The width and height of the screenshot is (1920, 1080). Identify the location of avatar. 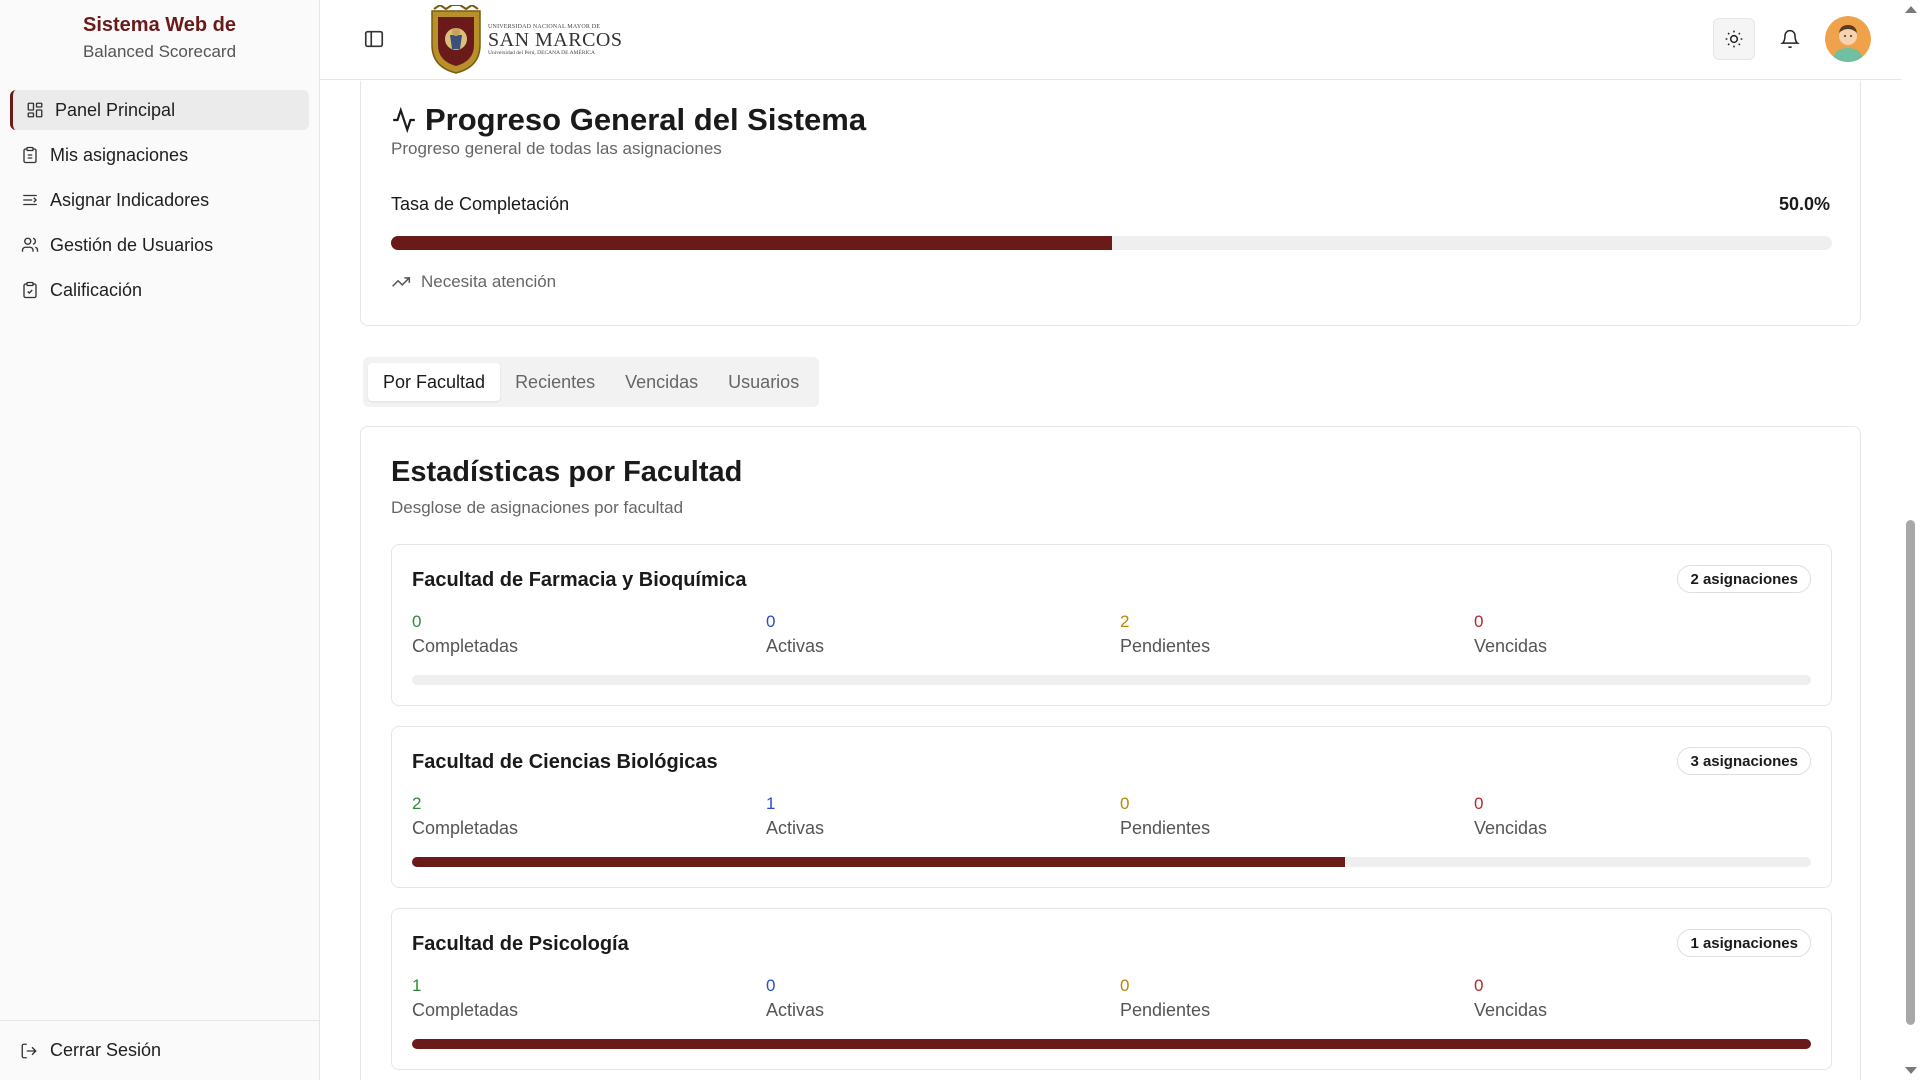
(1848, 39).